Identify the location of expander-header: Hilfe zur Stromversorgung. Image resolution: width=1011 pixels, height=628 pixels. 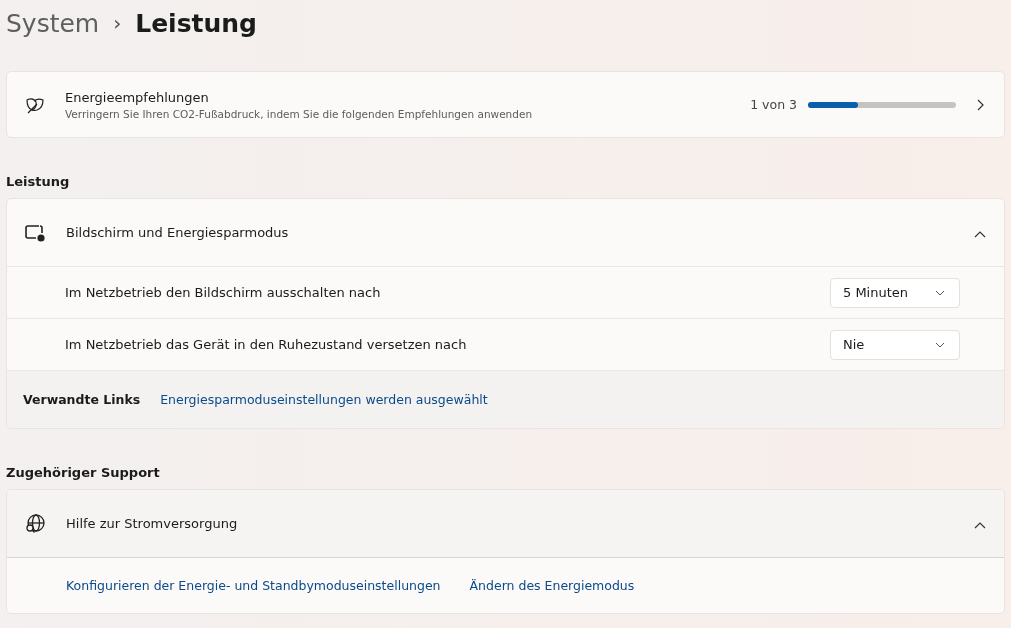
(505, 523).